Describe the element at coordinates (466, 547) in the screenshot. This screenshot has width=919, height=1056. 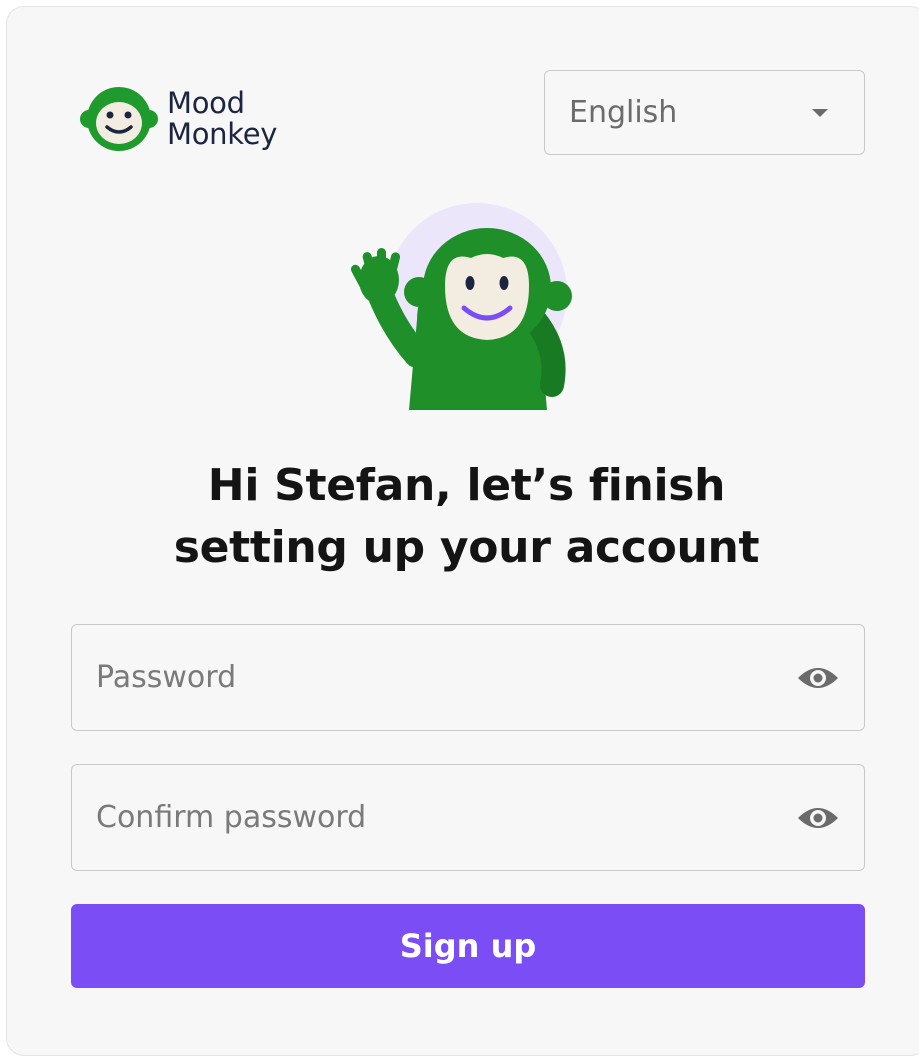
I see `page-title-line2: setting up your account` at that location.